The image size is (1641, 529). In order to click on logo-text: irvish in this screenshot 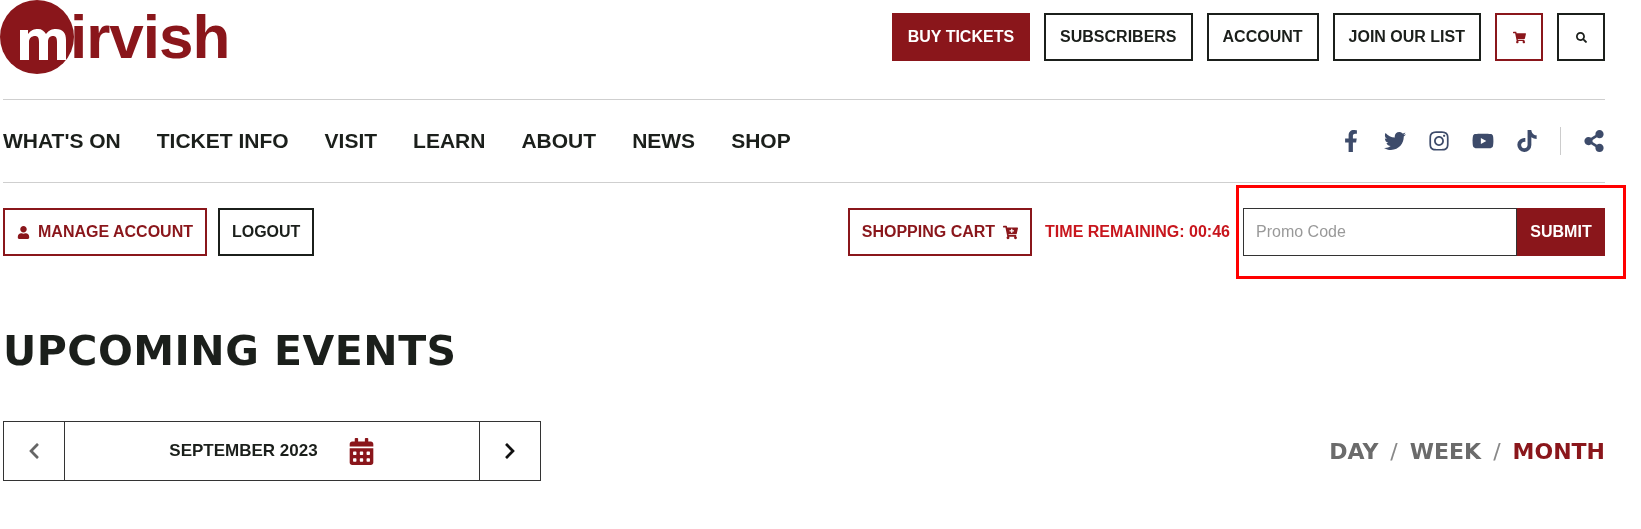, I will do `click(150, 37)`.